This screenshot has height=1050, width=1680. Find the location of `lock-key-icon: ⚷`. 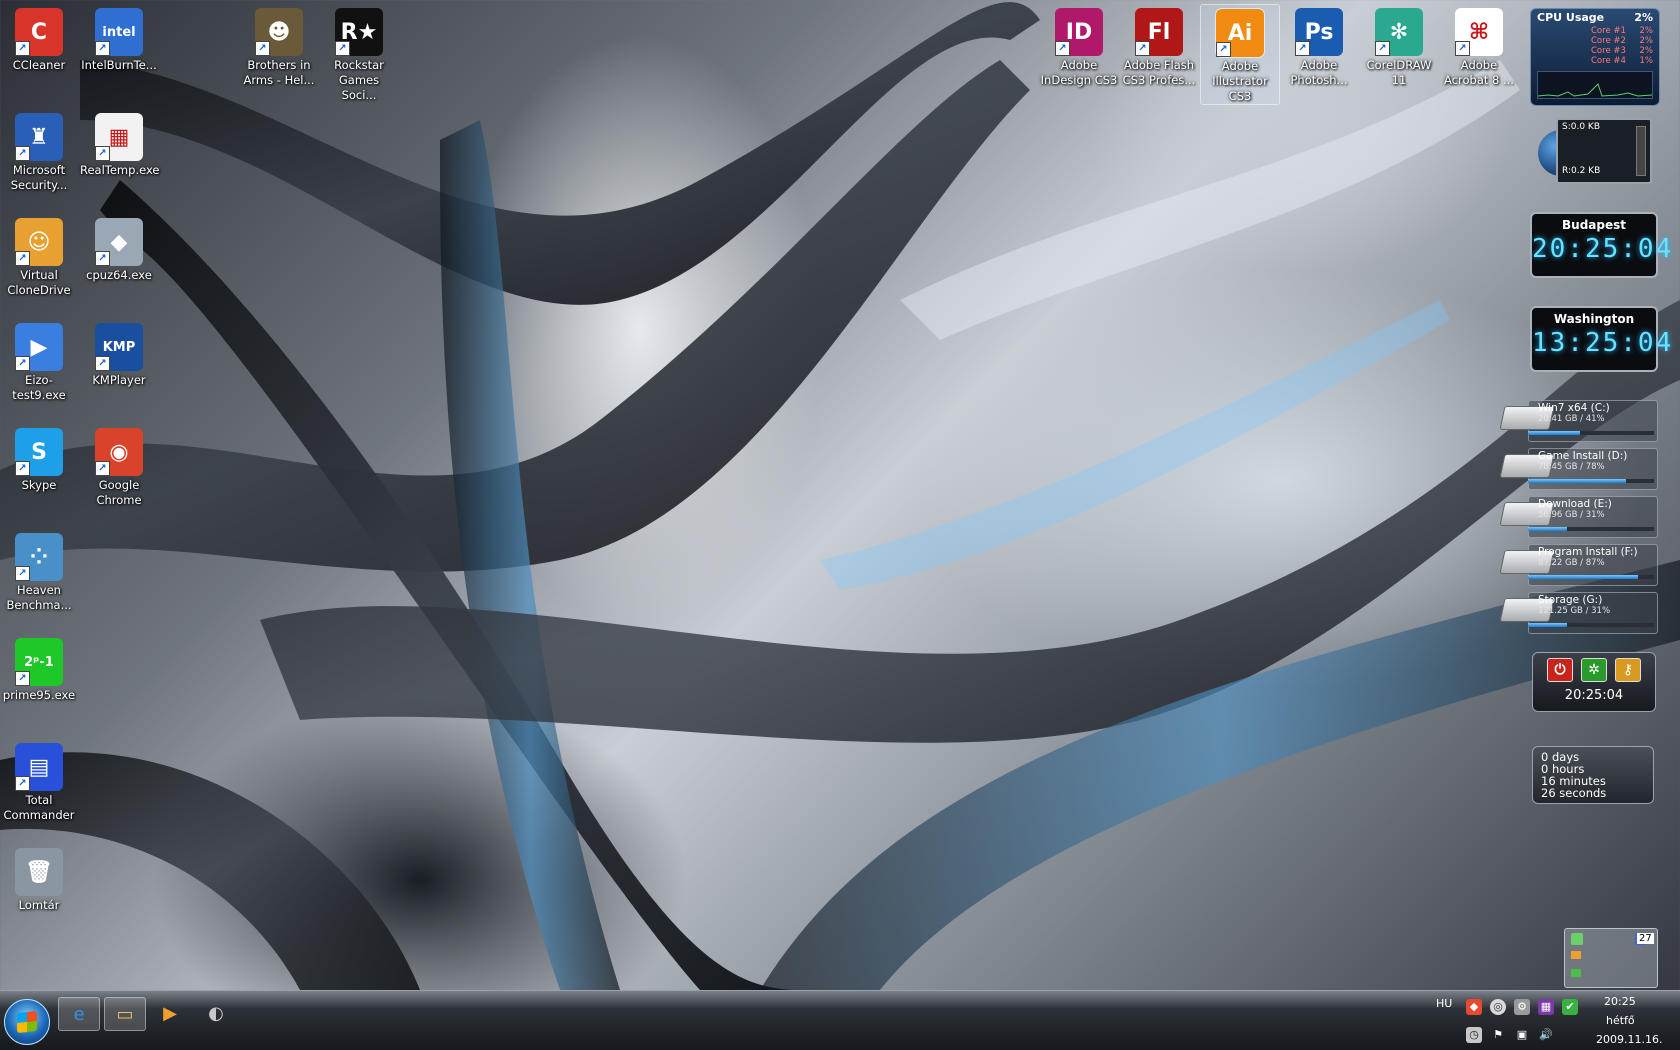

lock-key-icon: ⚷ is located at coordinates (1628, 670).